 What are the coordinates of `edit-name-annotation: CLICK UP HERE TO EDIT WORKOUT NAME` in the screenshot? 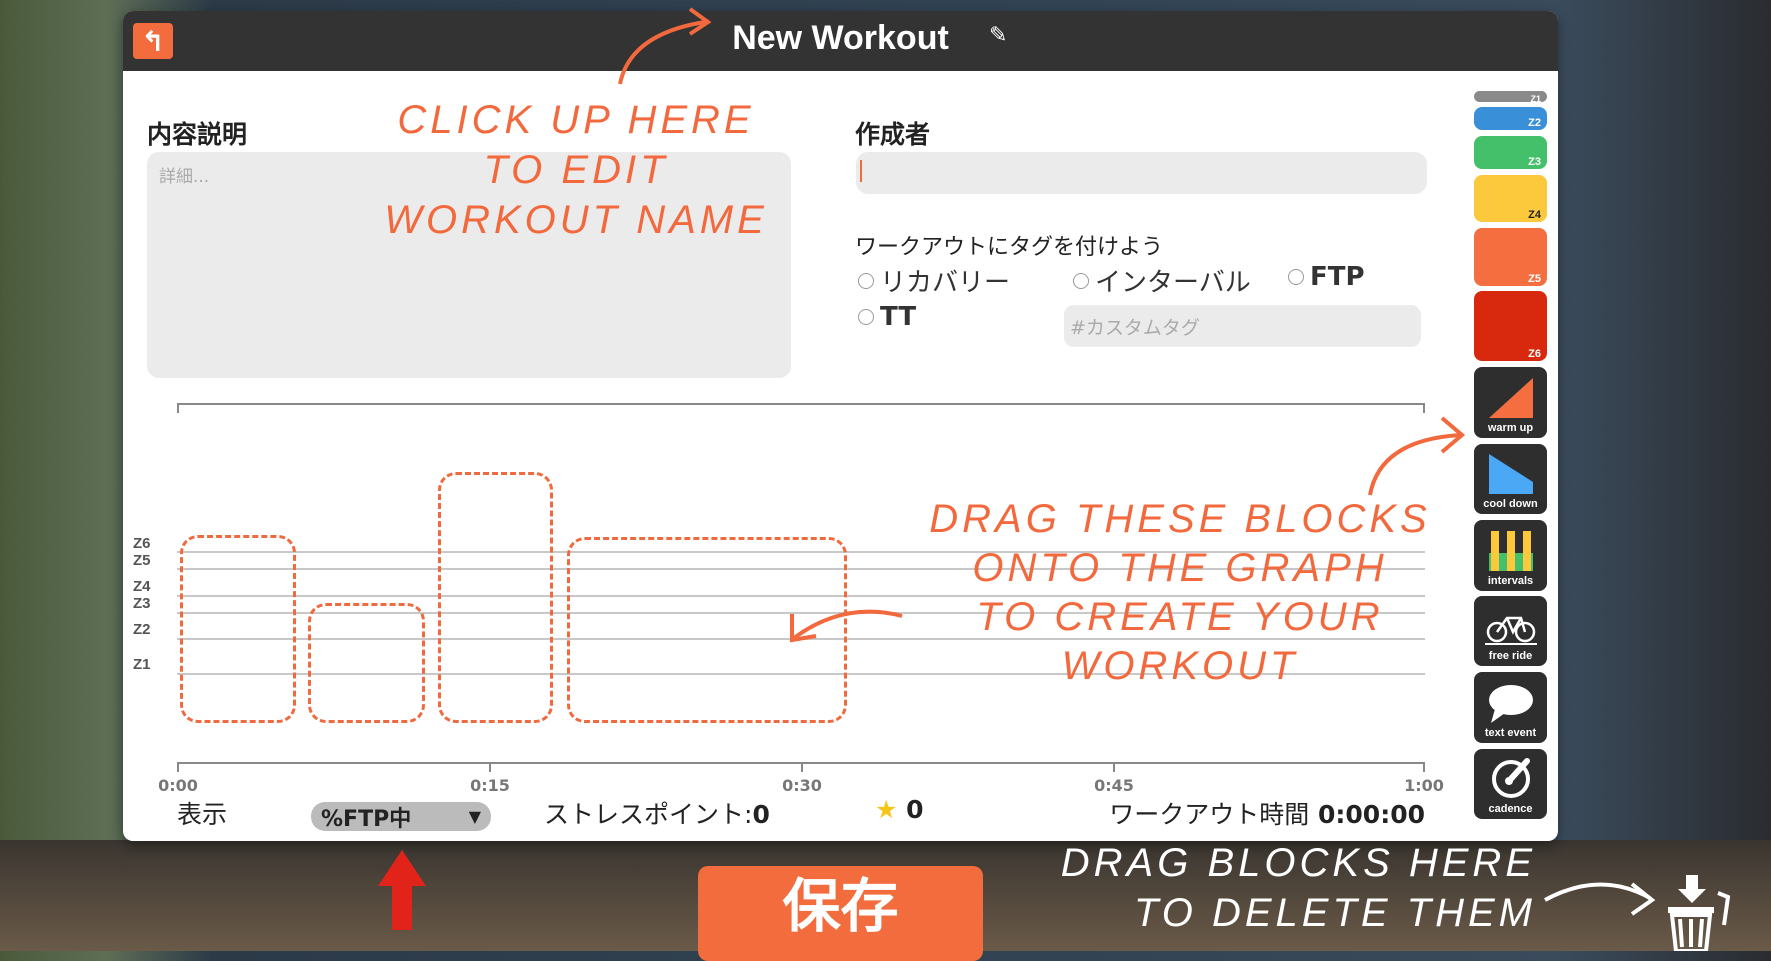 It's located at (576, 170).